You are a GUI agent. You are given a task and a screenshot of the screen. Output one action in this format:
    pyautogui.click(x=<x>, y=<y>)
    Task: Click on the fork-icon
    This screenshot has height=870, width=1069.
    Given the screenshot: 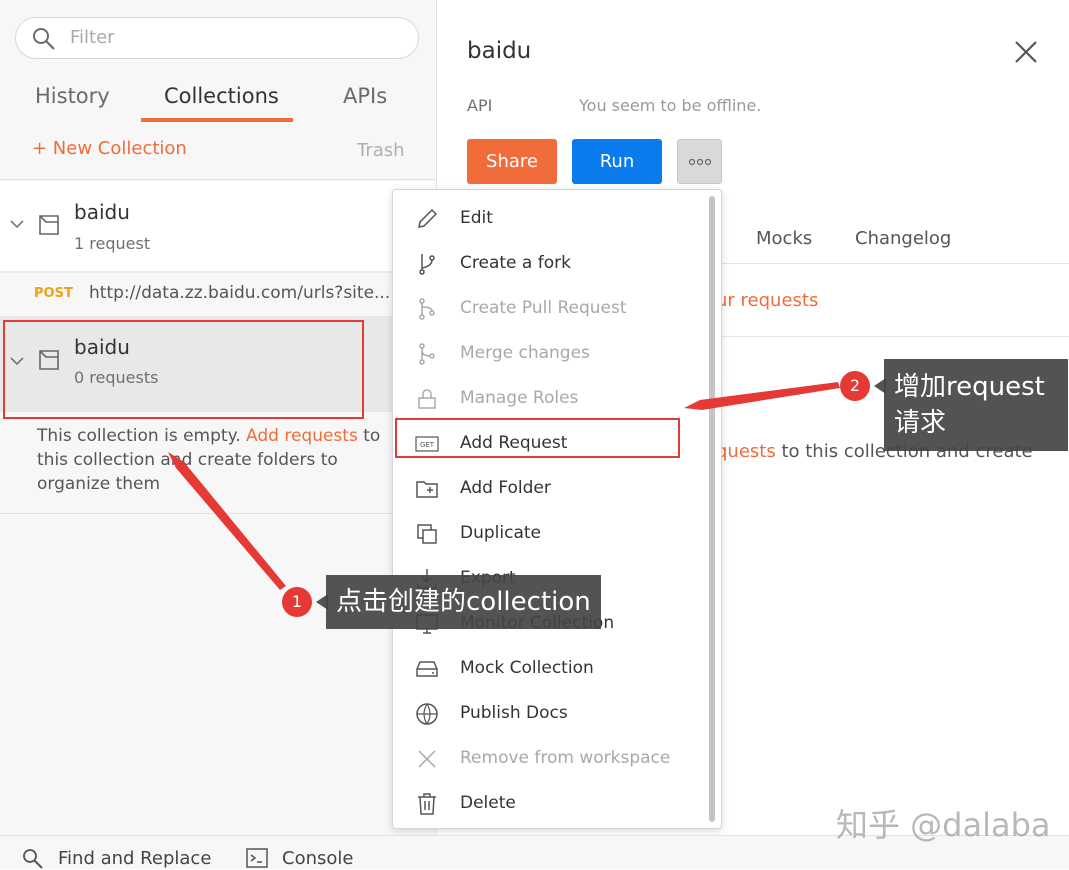 What is the action you would take?
    pyautogui.click(x=427, y=264)
    